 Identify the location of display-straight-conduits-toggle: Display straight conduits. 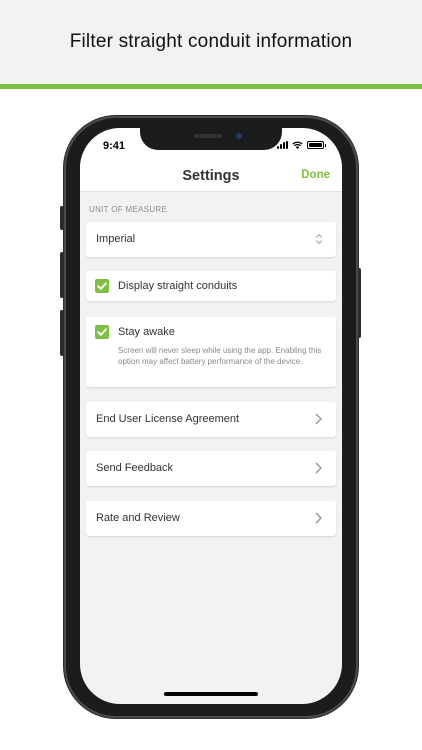
(211, 286).